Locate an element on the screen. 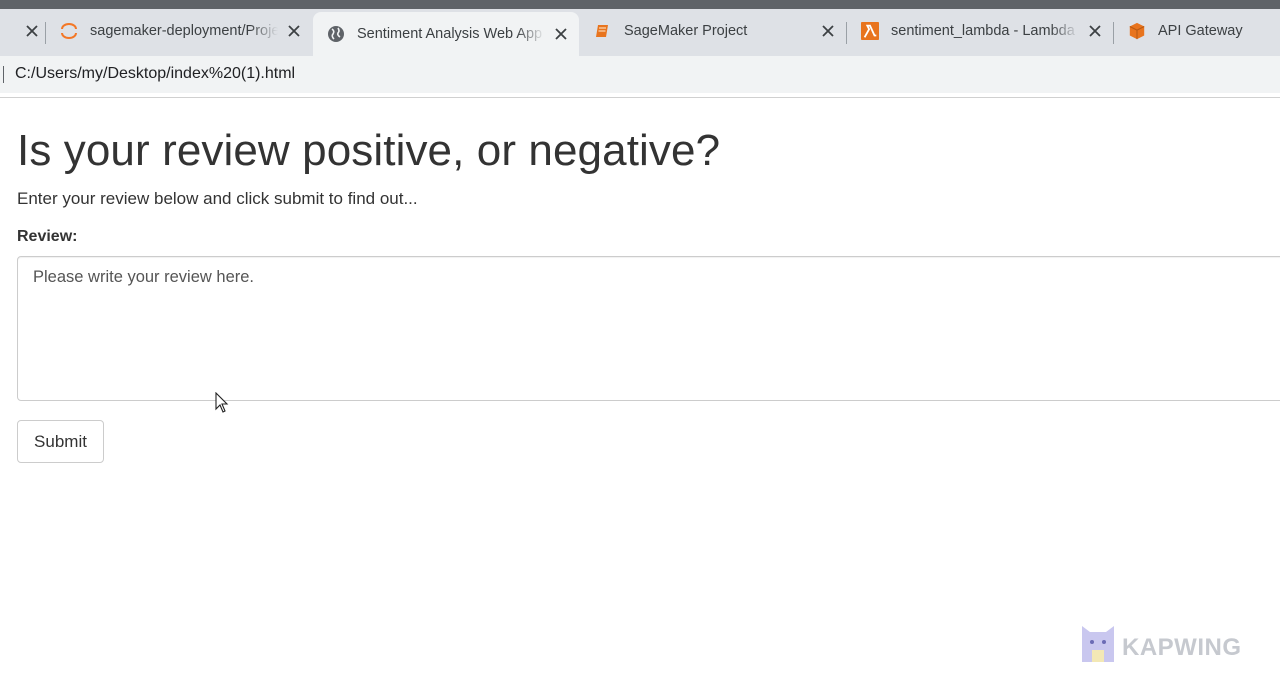 The width and height of the screenshot is (1280, 694). tab-api-gateway: API Gateway is located at coordinates (1197, 31).